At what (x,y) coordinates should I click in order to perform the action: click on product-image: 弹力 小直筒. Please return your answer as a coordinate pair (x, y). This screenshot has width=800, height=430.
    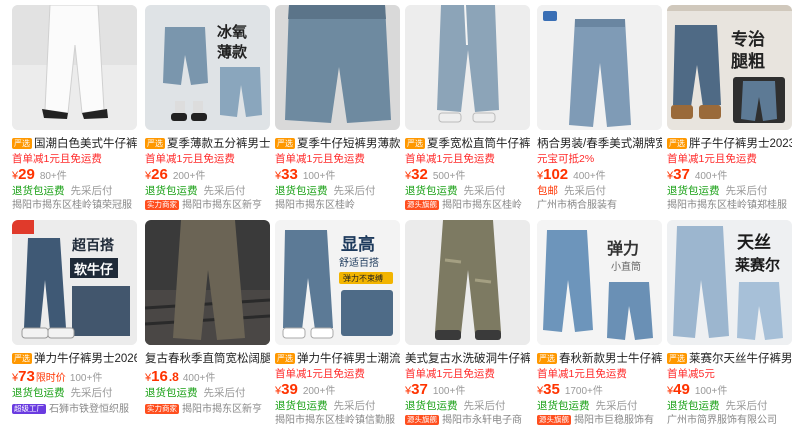
    Looking at the image, I should click on (599, 282).